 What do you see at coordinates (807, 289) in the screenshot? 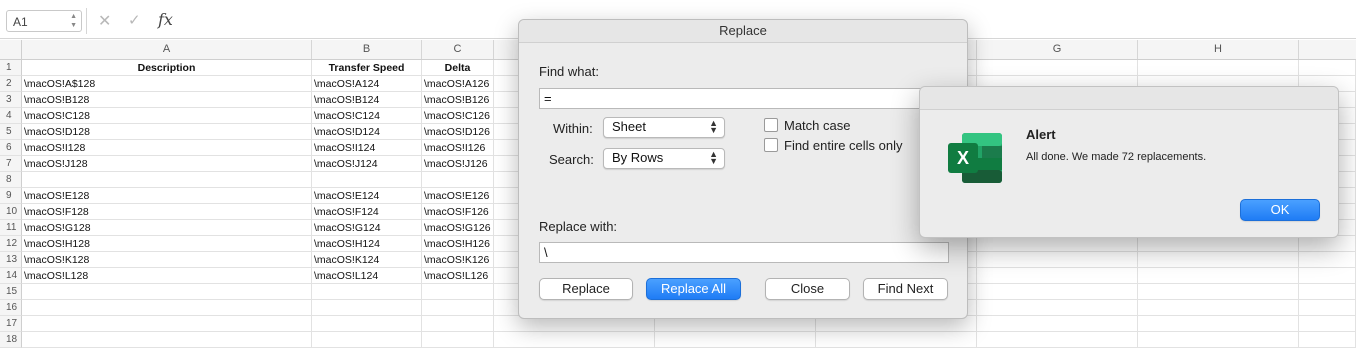
I see `close-button: Close` at bounding box center [807, 289].